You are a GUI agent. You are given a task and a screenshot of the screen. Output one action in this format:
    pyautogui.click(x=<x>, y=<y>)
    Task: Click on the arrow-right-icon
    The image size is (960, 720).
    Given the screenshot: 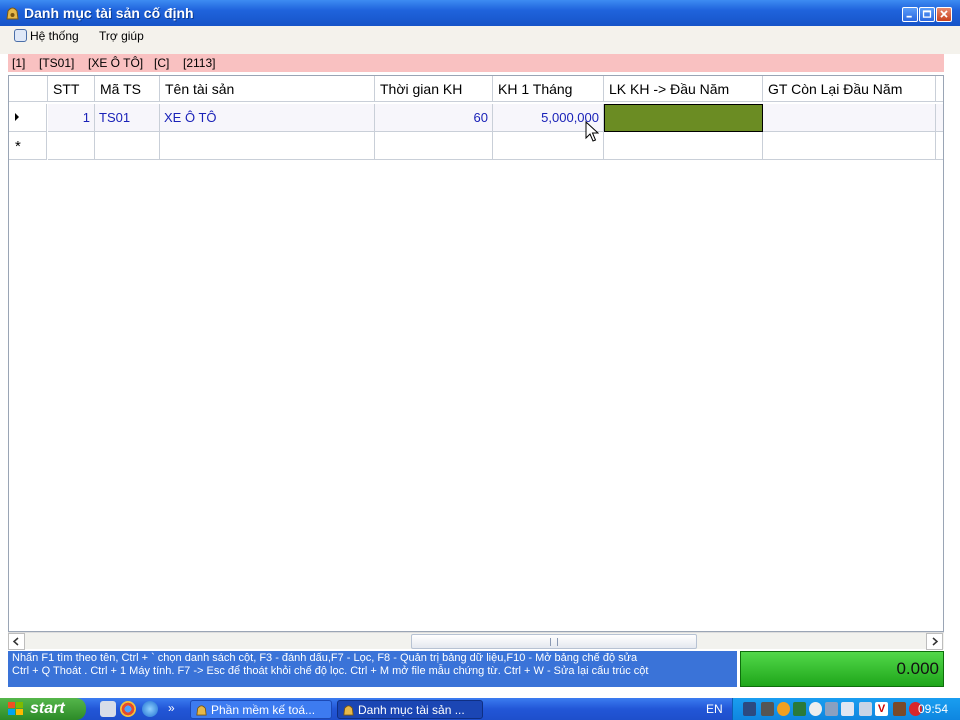 What is the action you would take?
    pyautogui.click(x=935, y=641)
    